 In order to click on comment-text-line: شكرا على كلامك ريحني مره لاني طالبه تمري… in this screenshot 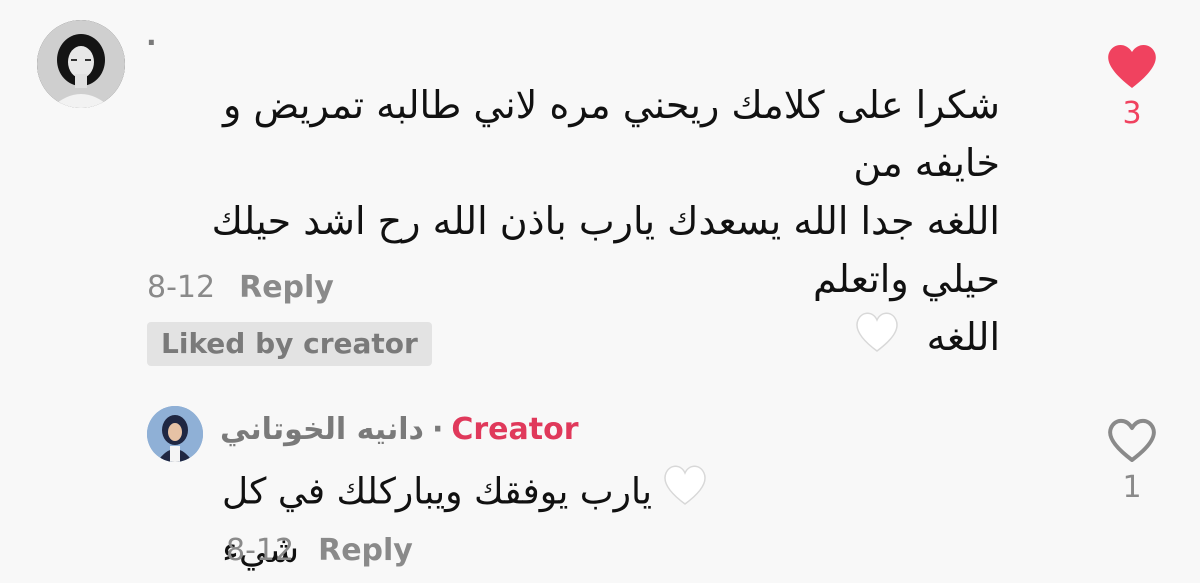, I will do `click(611, 134)`.